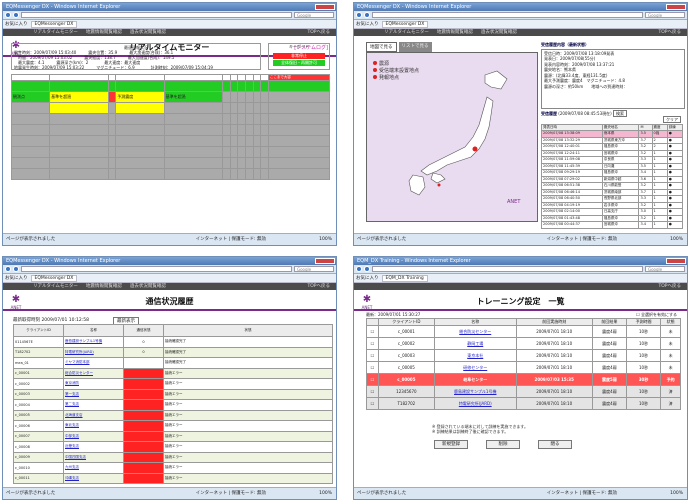 The width and height of the screenshot is (690, 502). Describe the element at coordinates (93, 415) in the screenshot. I see `client-link: 北海道支店` at that location.